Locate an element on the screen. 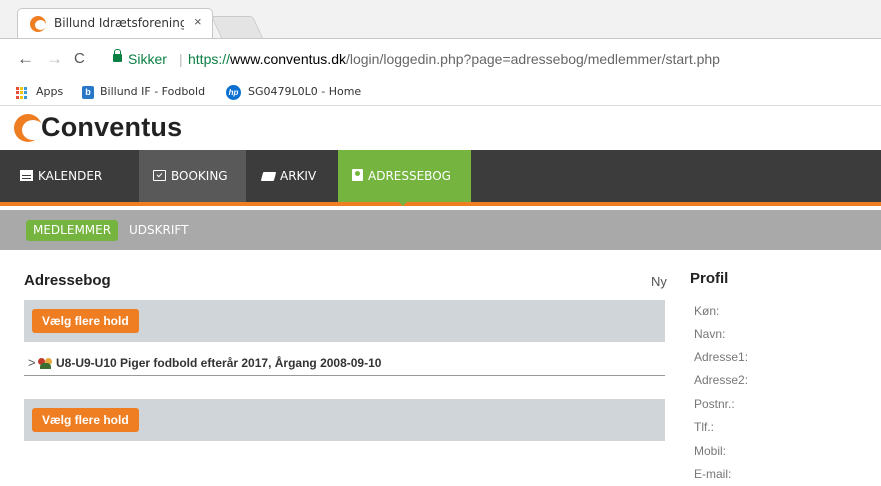 The image size is (881, 486). browser-tabstrip: Billund Idrætsforening (B × is located at coordinates (440, 19).